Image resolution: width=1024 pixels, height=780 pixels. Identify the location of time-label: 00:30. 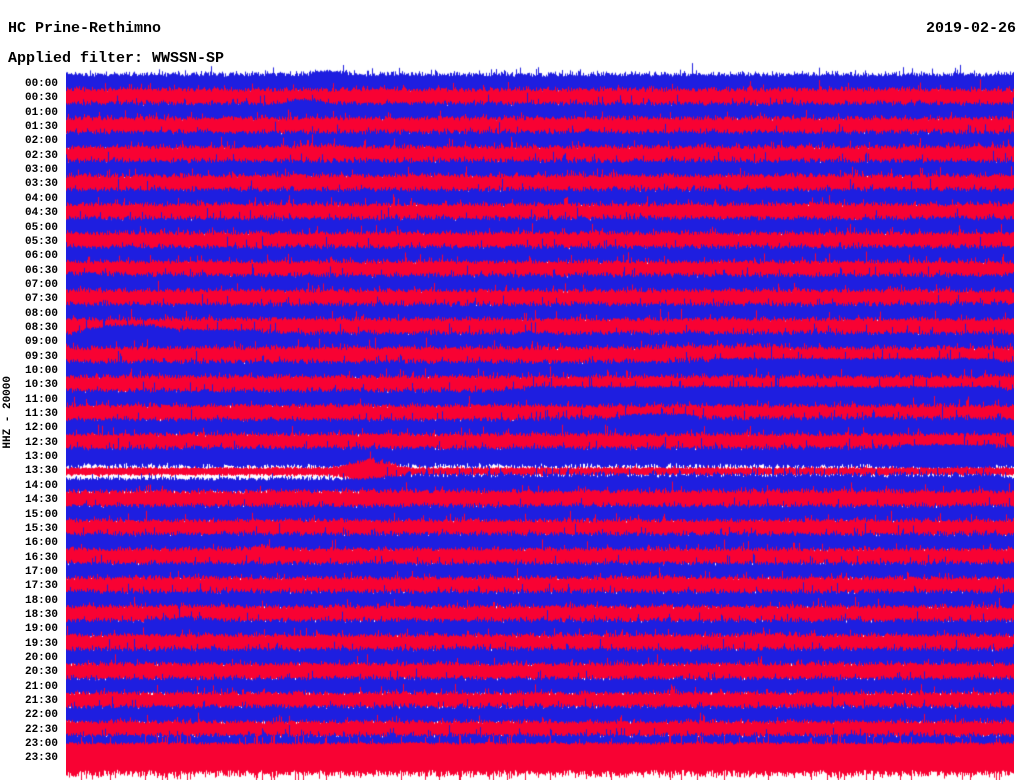
(41, 98).